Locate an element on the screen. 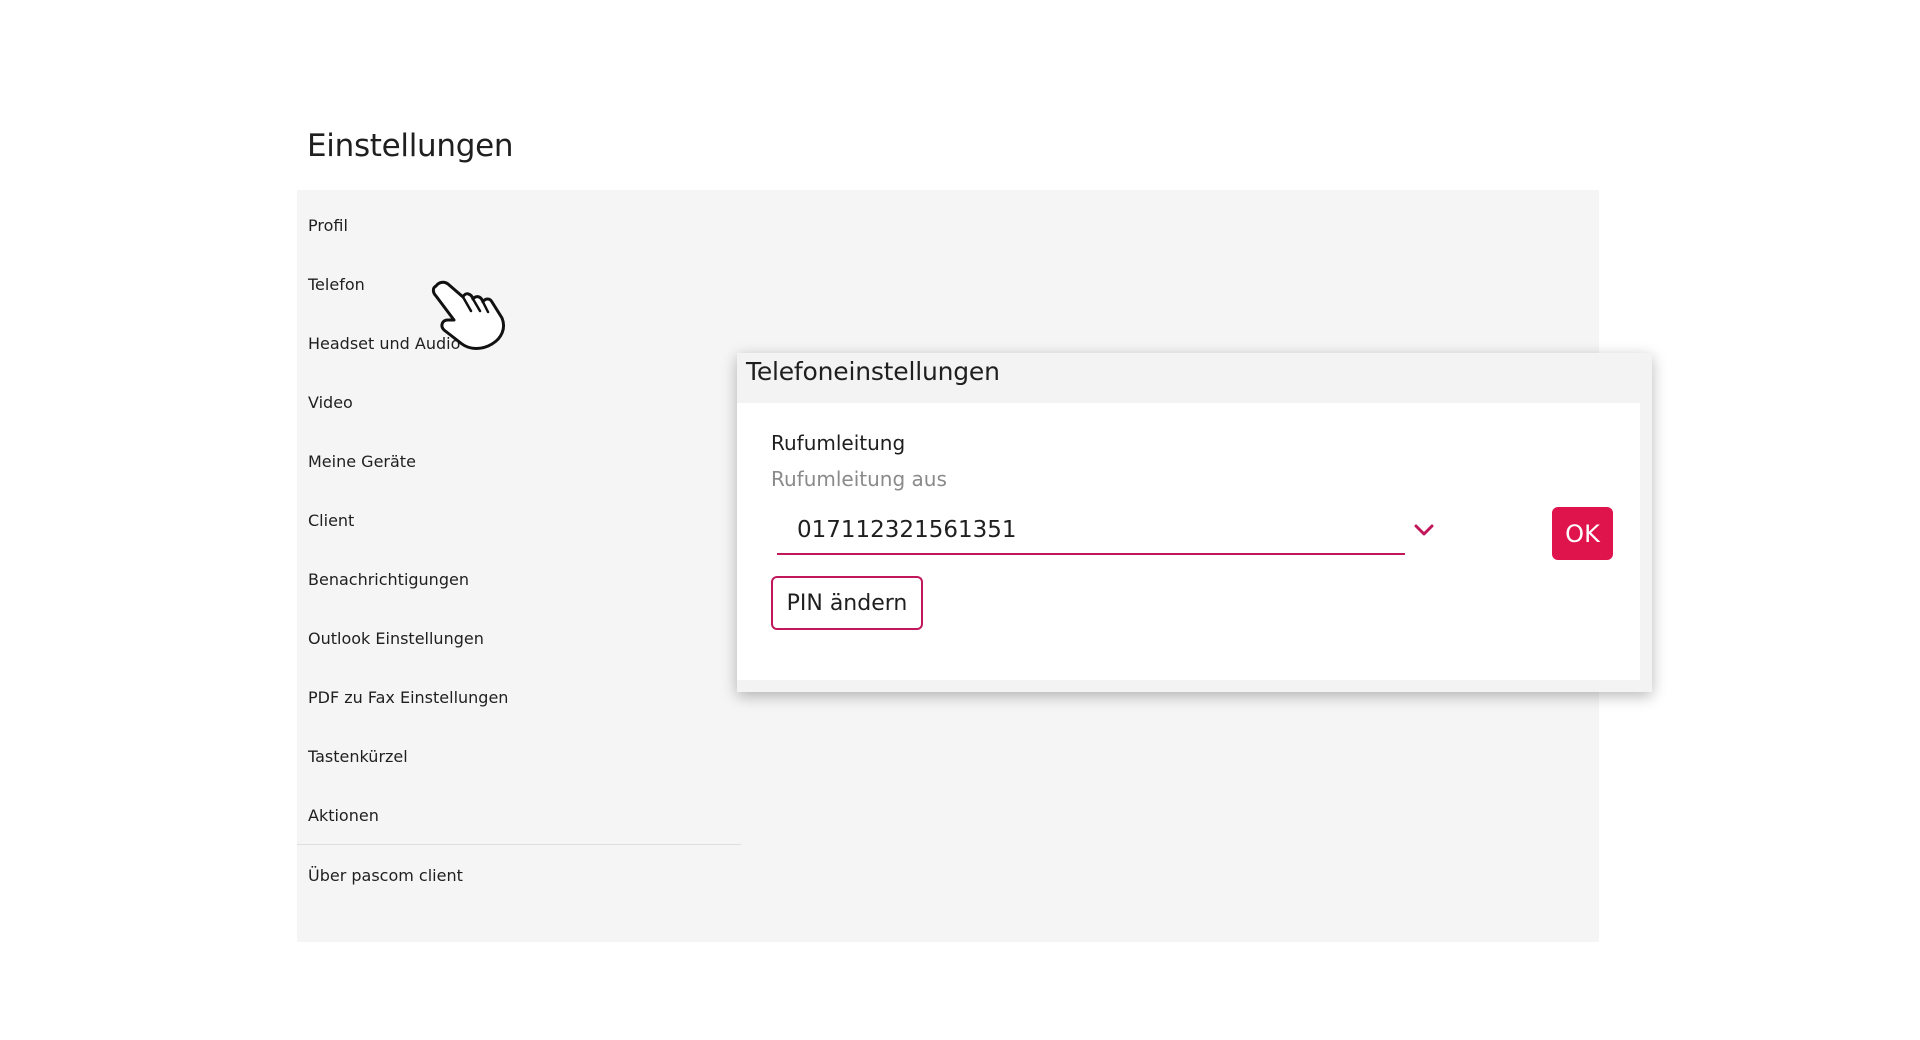 This screenshot has width=1920, height=1040. sidebar-item-meine-geraete: Meine Geräte is located at coordinates (362, 462).